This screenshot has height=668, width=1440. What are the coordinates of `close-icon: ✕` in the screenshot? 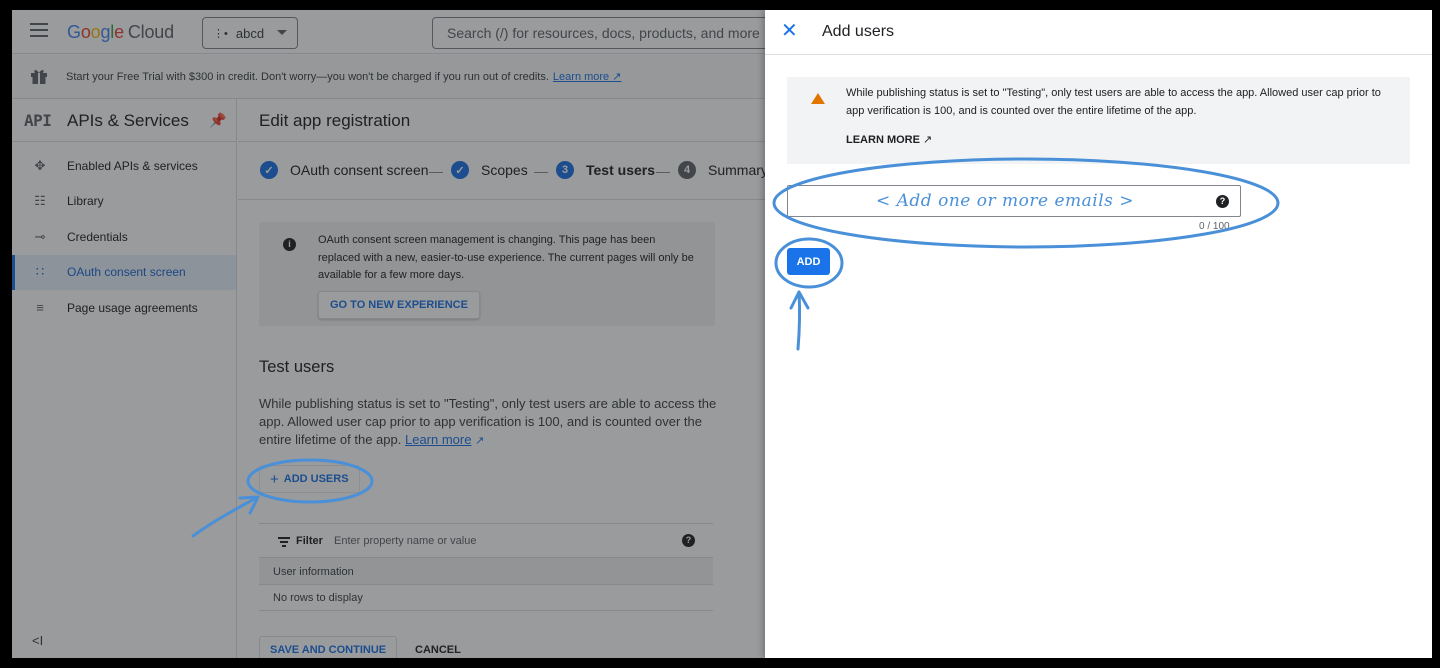 It's located at (789, 31).